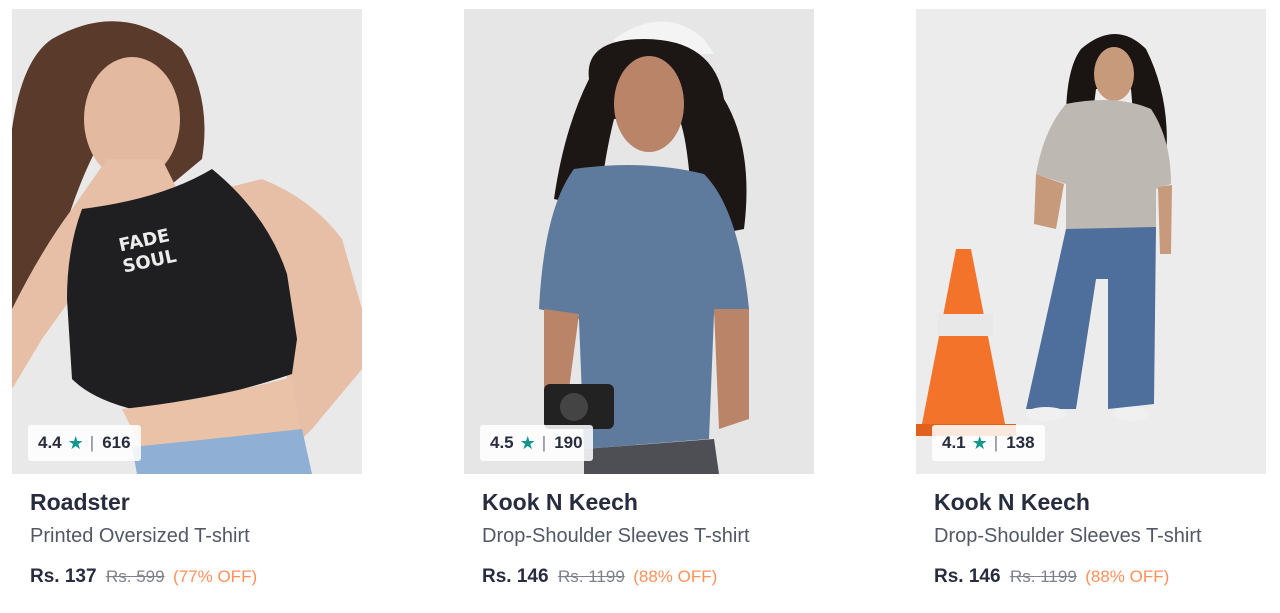  I want to click on rating-badge: 4.1 ★ | 138, so click(988, 443).